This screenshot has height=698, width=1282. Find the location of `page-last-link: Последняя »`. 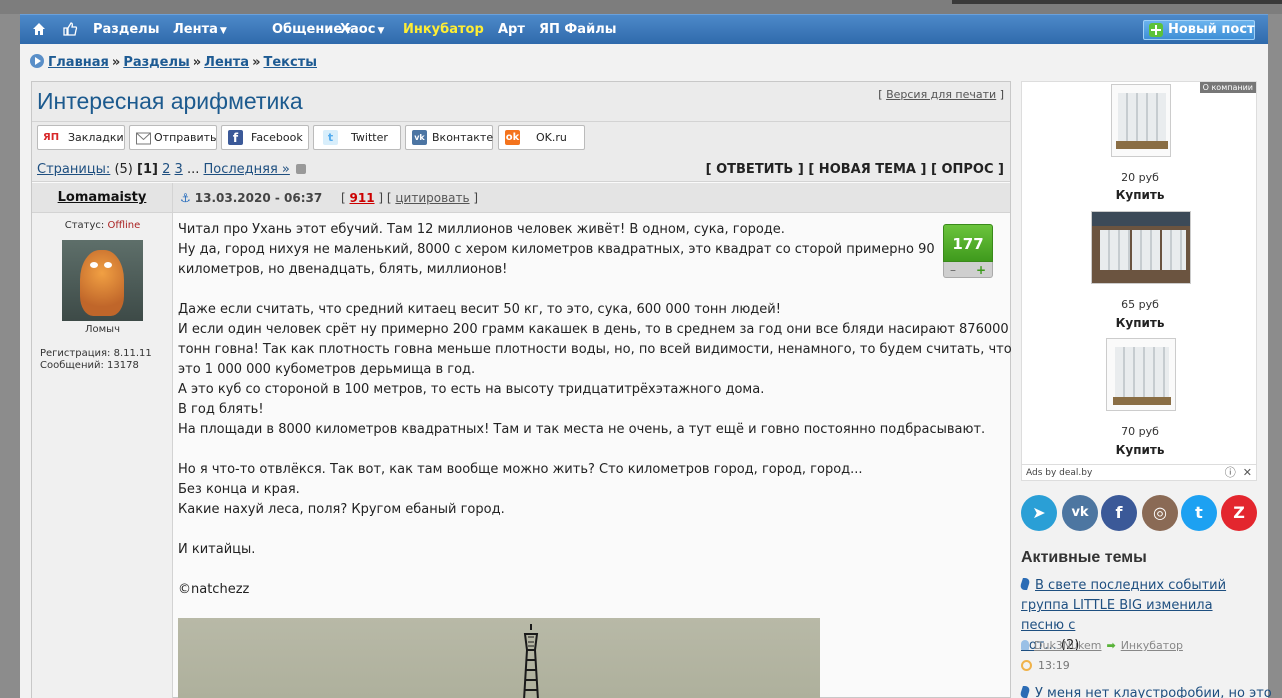

page-last-link: Последняя » is located at coordinates (246, 169).